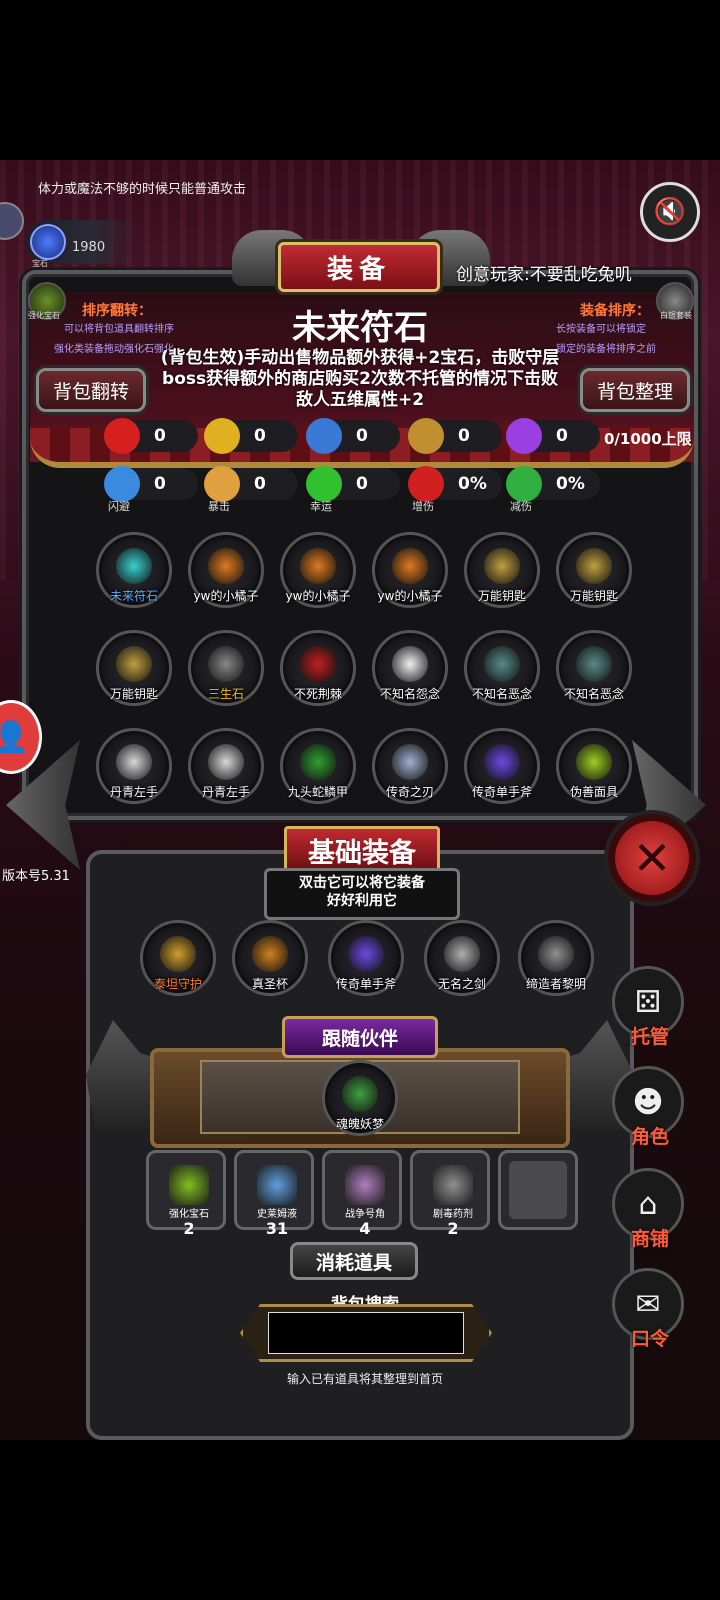 This screenshot has height=1600, width=720. I want to click on selected-item-name: 未来符石, so click(360, 328).